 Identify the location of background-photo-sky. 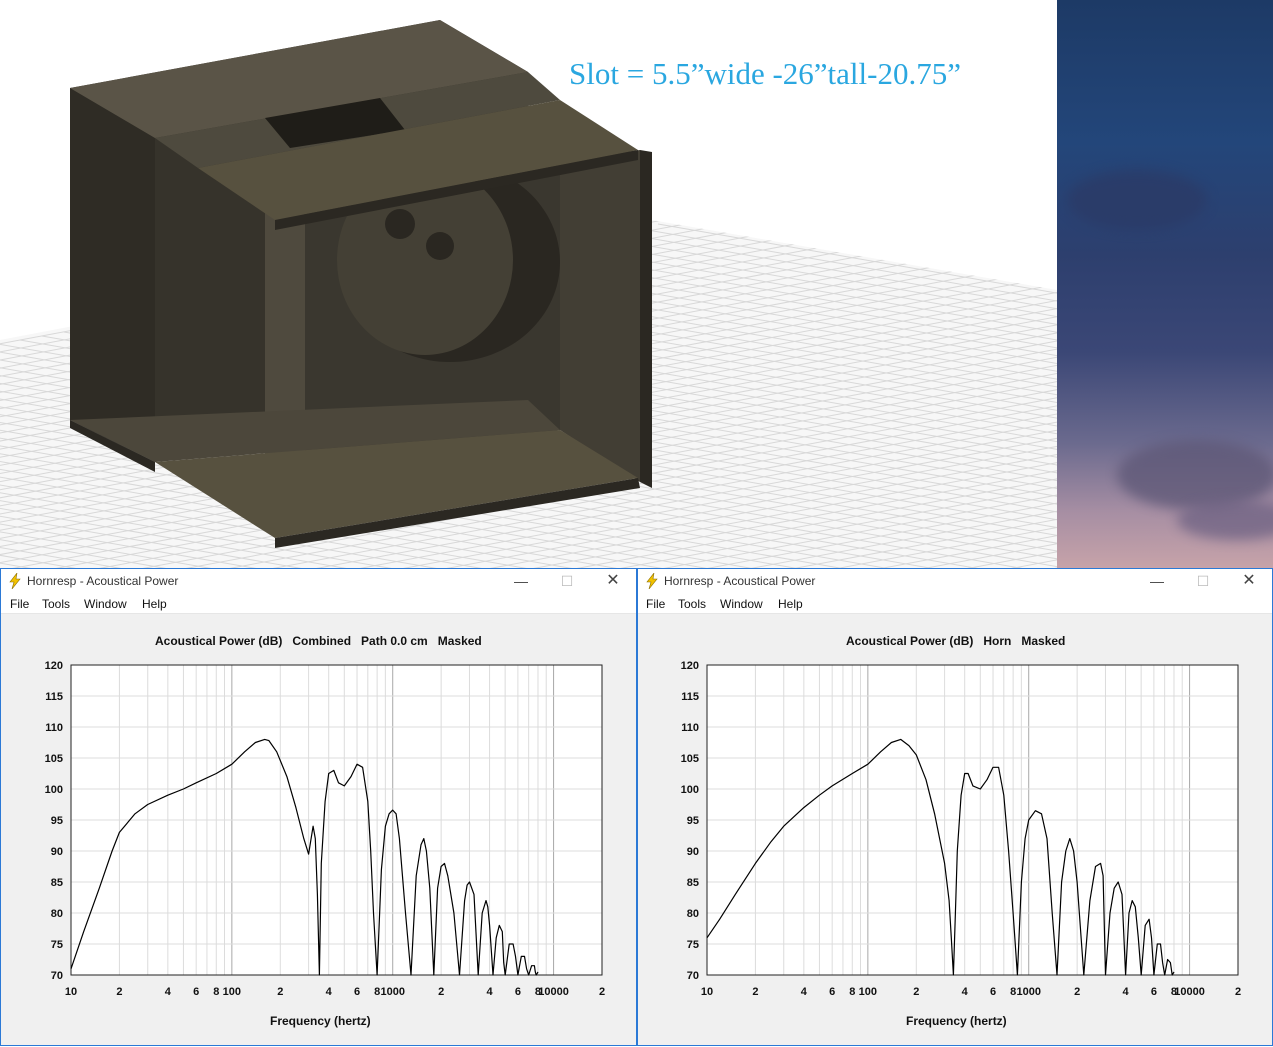
(1165, 284).